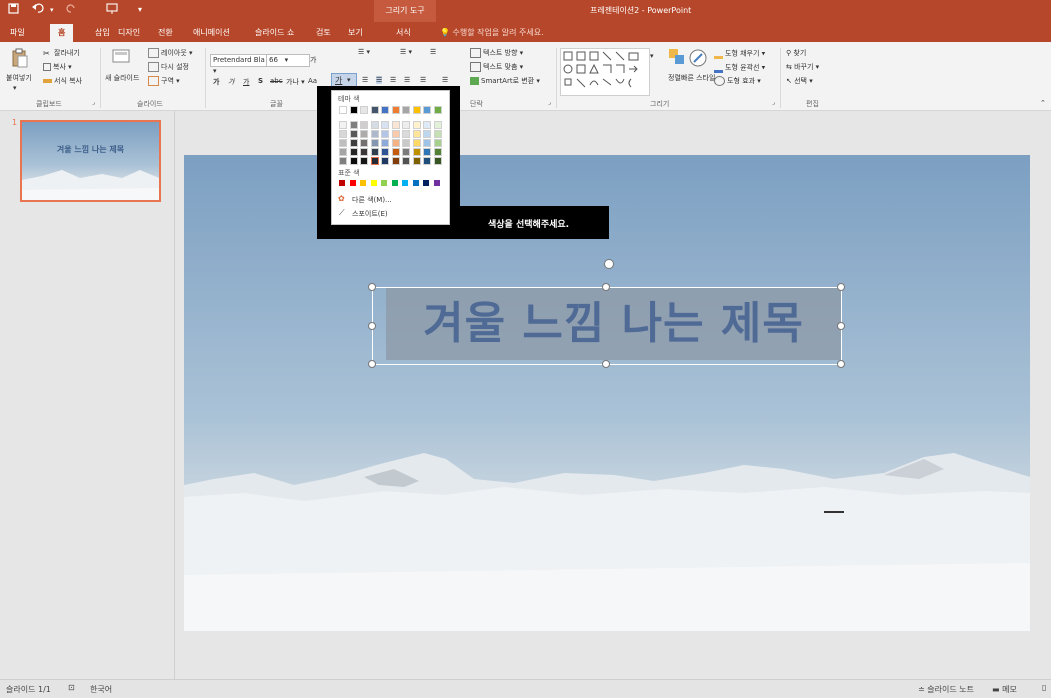  I want to click on undo-icon, so click(38, 10).